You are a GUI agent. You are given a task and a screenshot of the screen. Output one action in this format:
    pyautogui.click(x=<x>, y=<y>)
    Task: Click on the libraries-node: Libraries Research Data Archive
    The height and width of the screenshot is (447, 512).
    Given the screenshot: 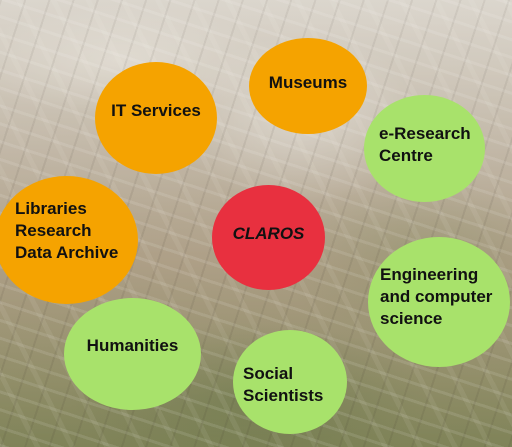 What is the action you would take?
    pyautogui.click(x=69, y=240)
    